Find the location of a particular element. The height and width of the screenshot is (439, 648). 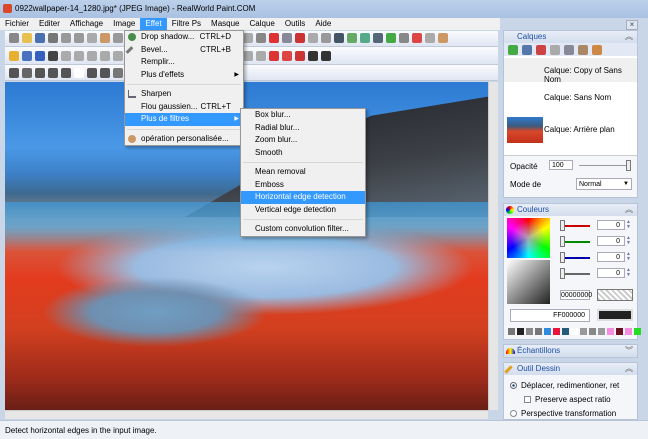

layer-tool-2-icon is located at coordinates (541, 50).